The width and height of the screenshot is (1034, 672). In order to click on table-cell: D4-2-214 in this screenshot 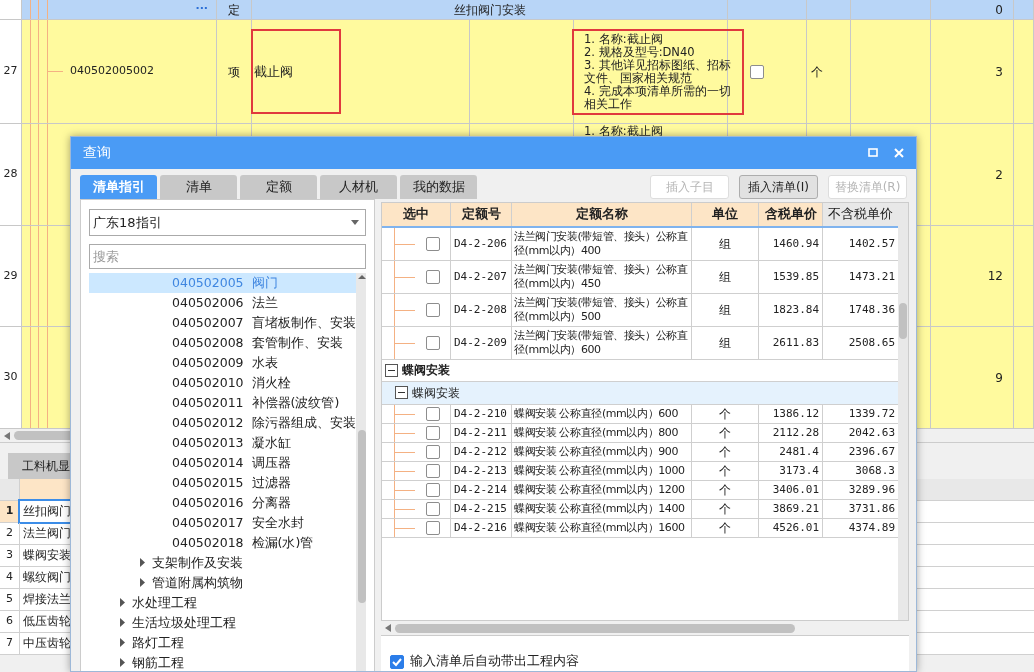, I will do `click(481, 489)`.